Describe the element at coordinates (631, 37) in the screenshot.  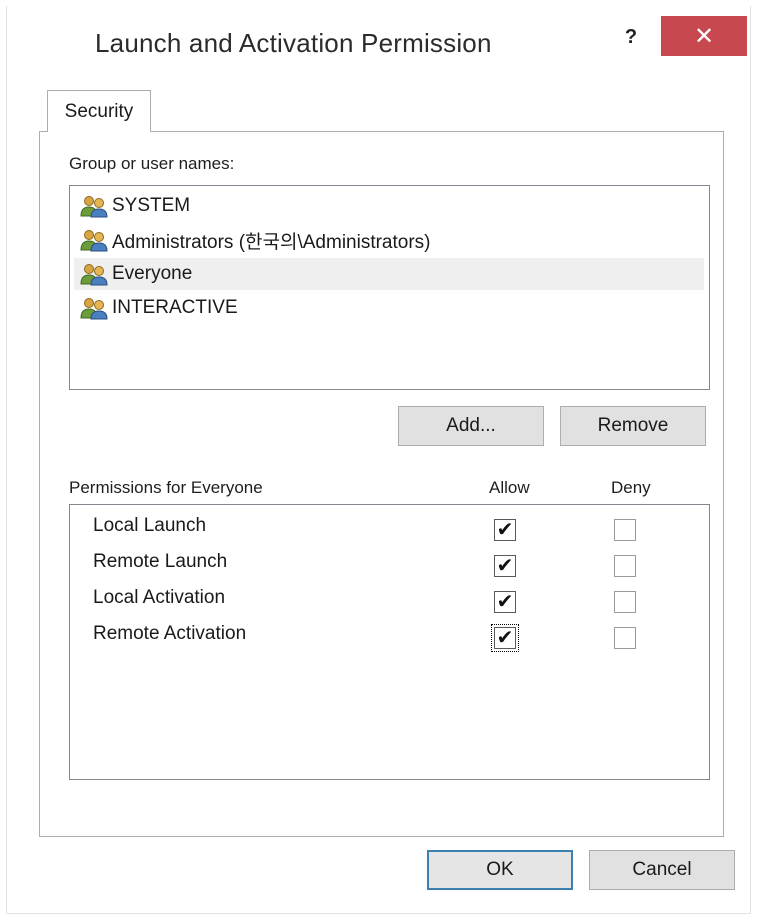
I see `help-button: ?` at that location.